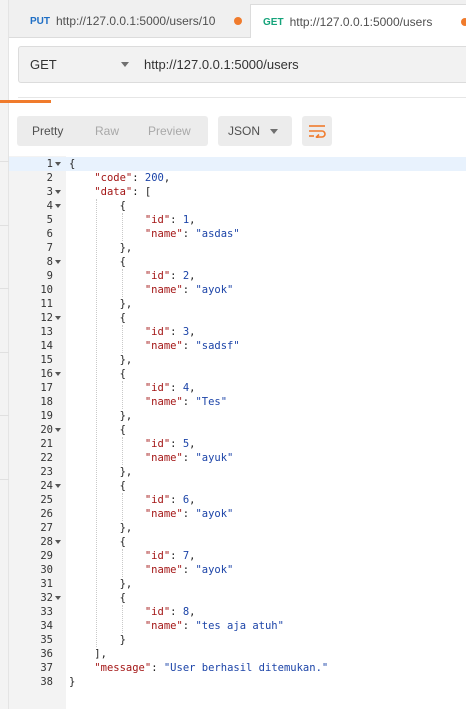 This screenshot has width=466, height=709. What do you see at coordinates (131, 21) in the screenshot?
I see `tab-put-users-10: PUT http://127.0.0.1:5000/users/10` at bounding box center [131, 21].